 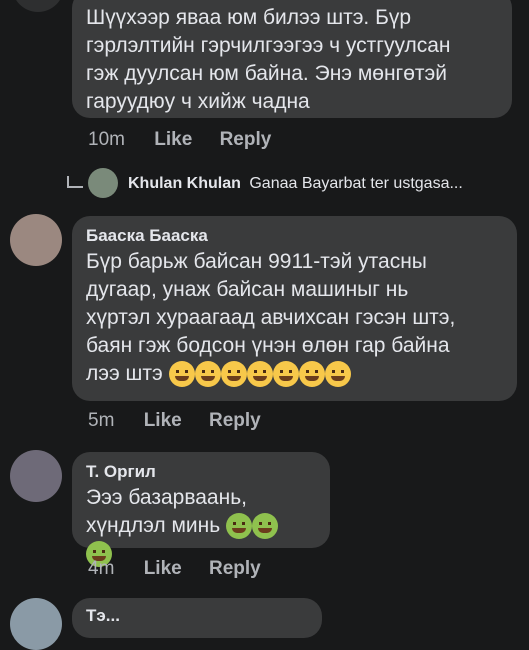 I want to click on comment-author: Т. Оргил, so click(x=201, y=472).